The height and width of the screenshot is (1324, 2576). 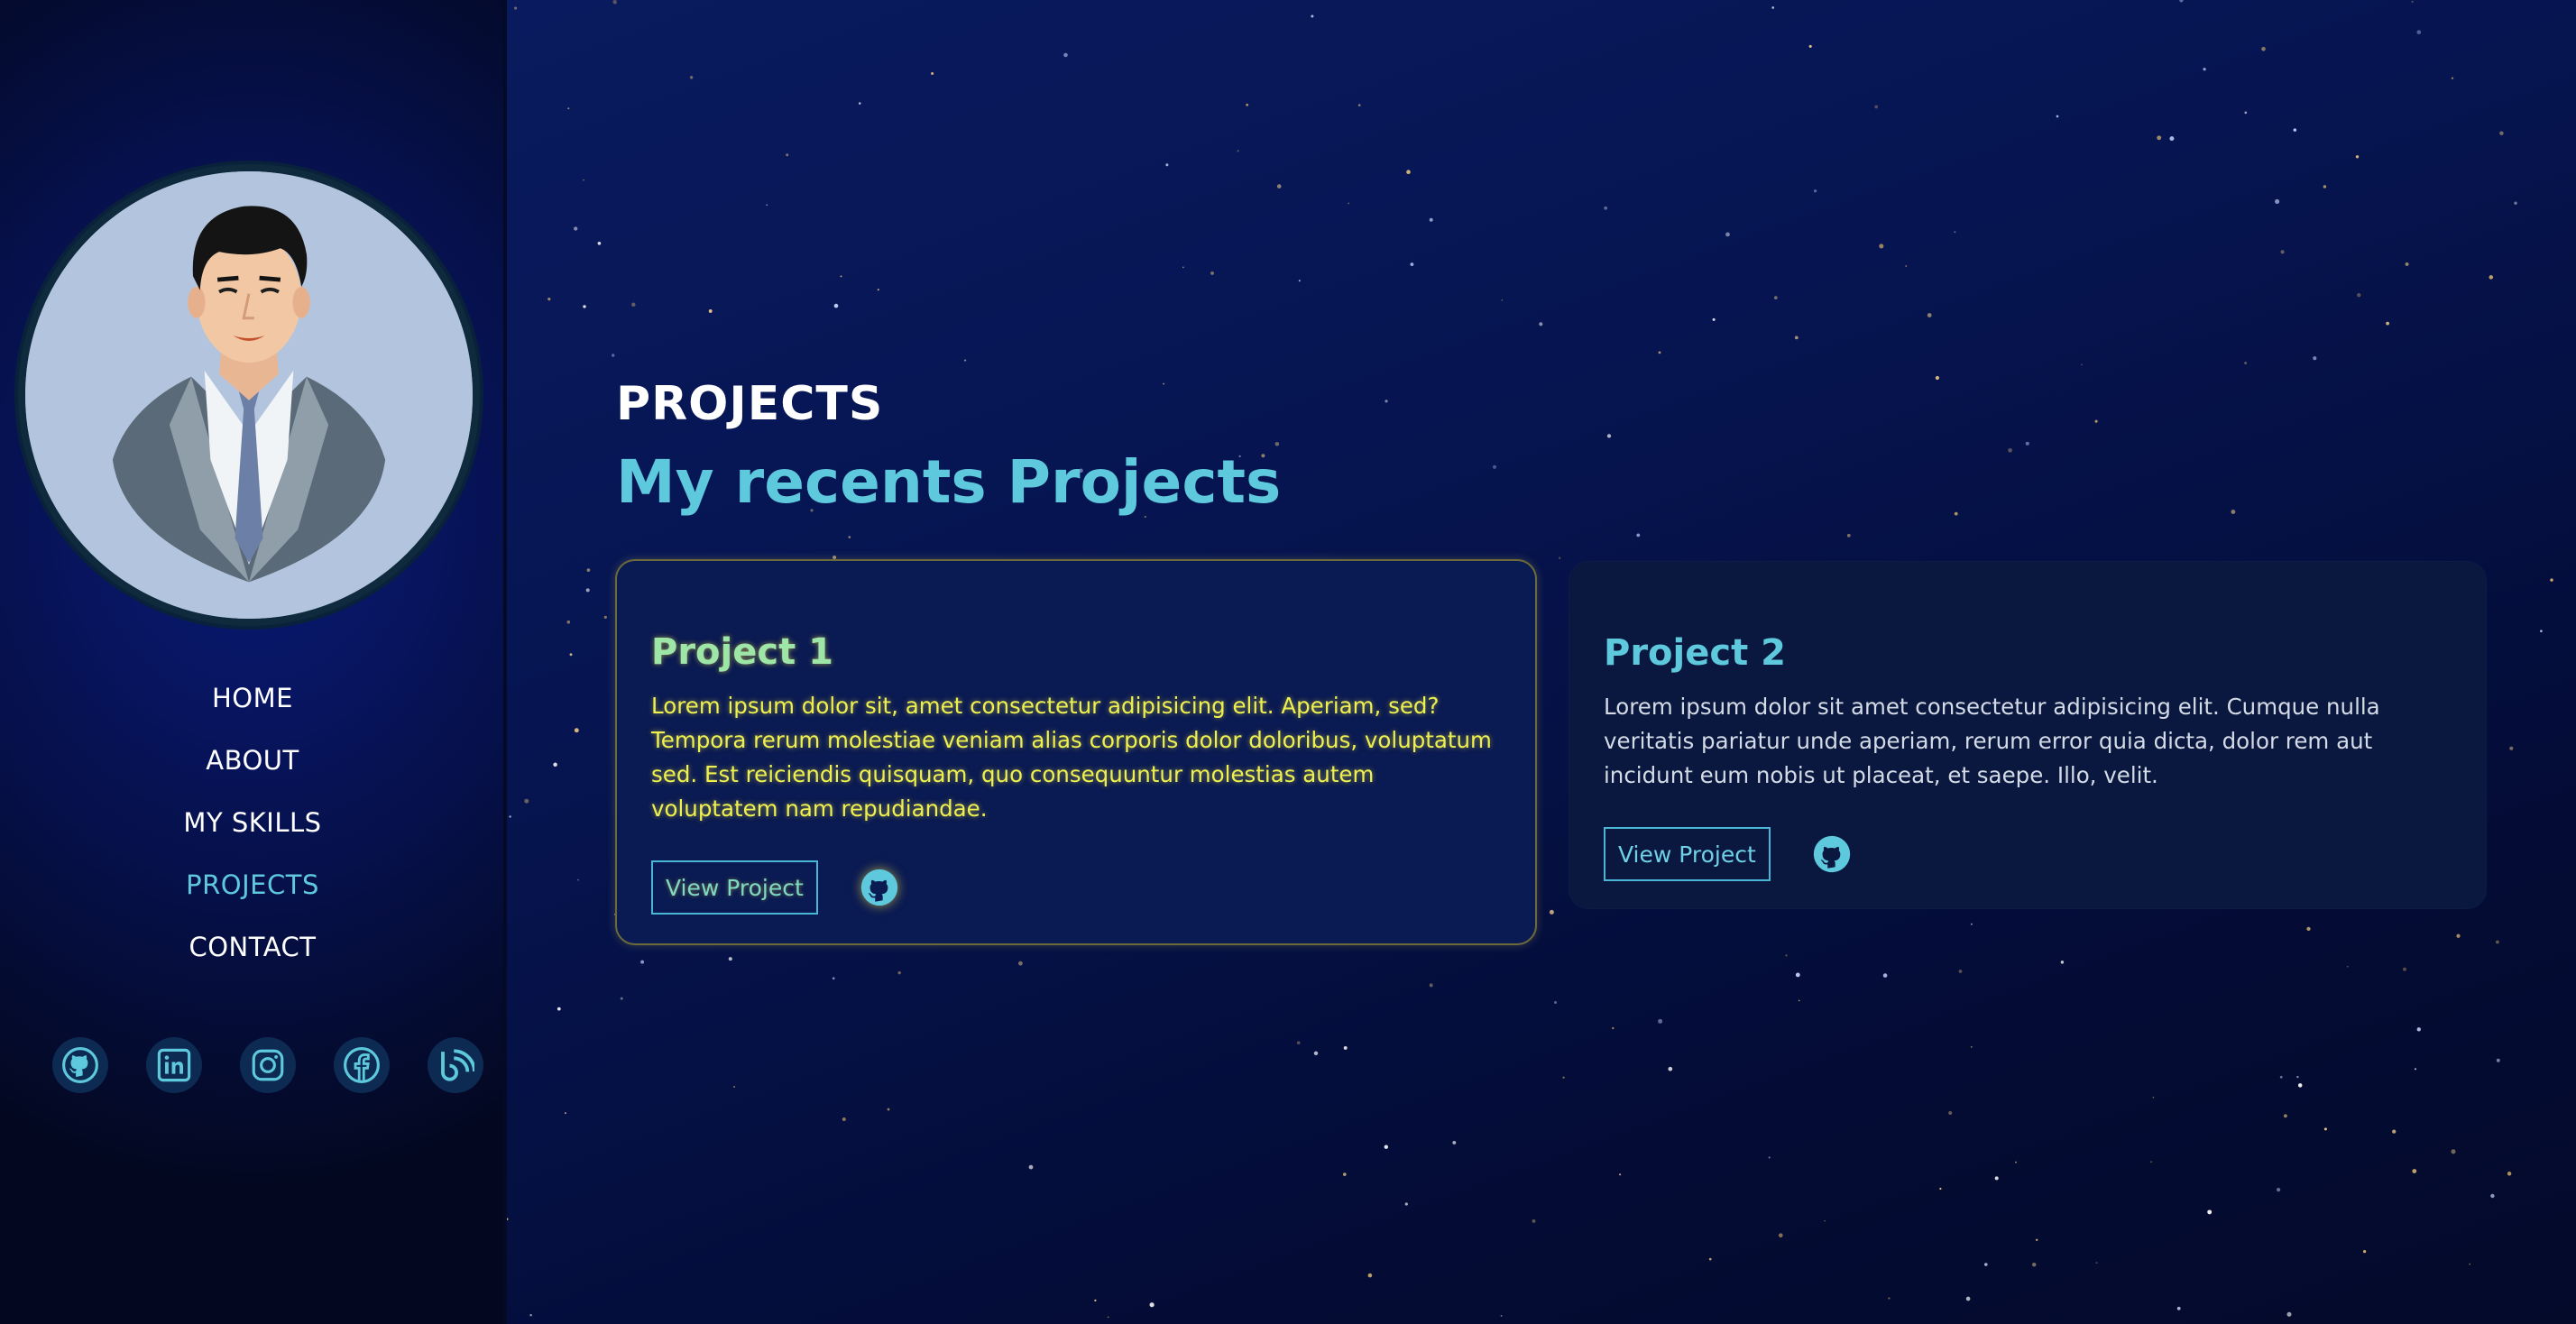 I want to click on social-links, so click(x=267, y=1065).